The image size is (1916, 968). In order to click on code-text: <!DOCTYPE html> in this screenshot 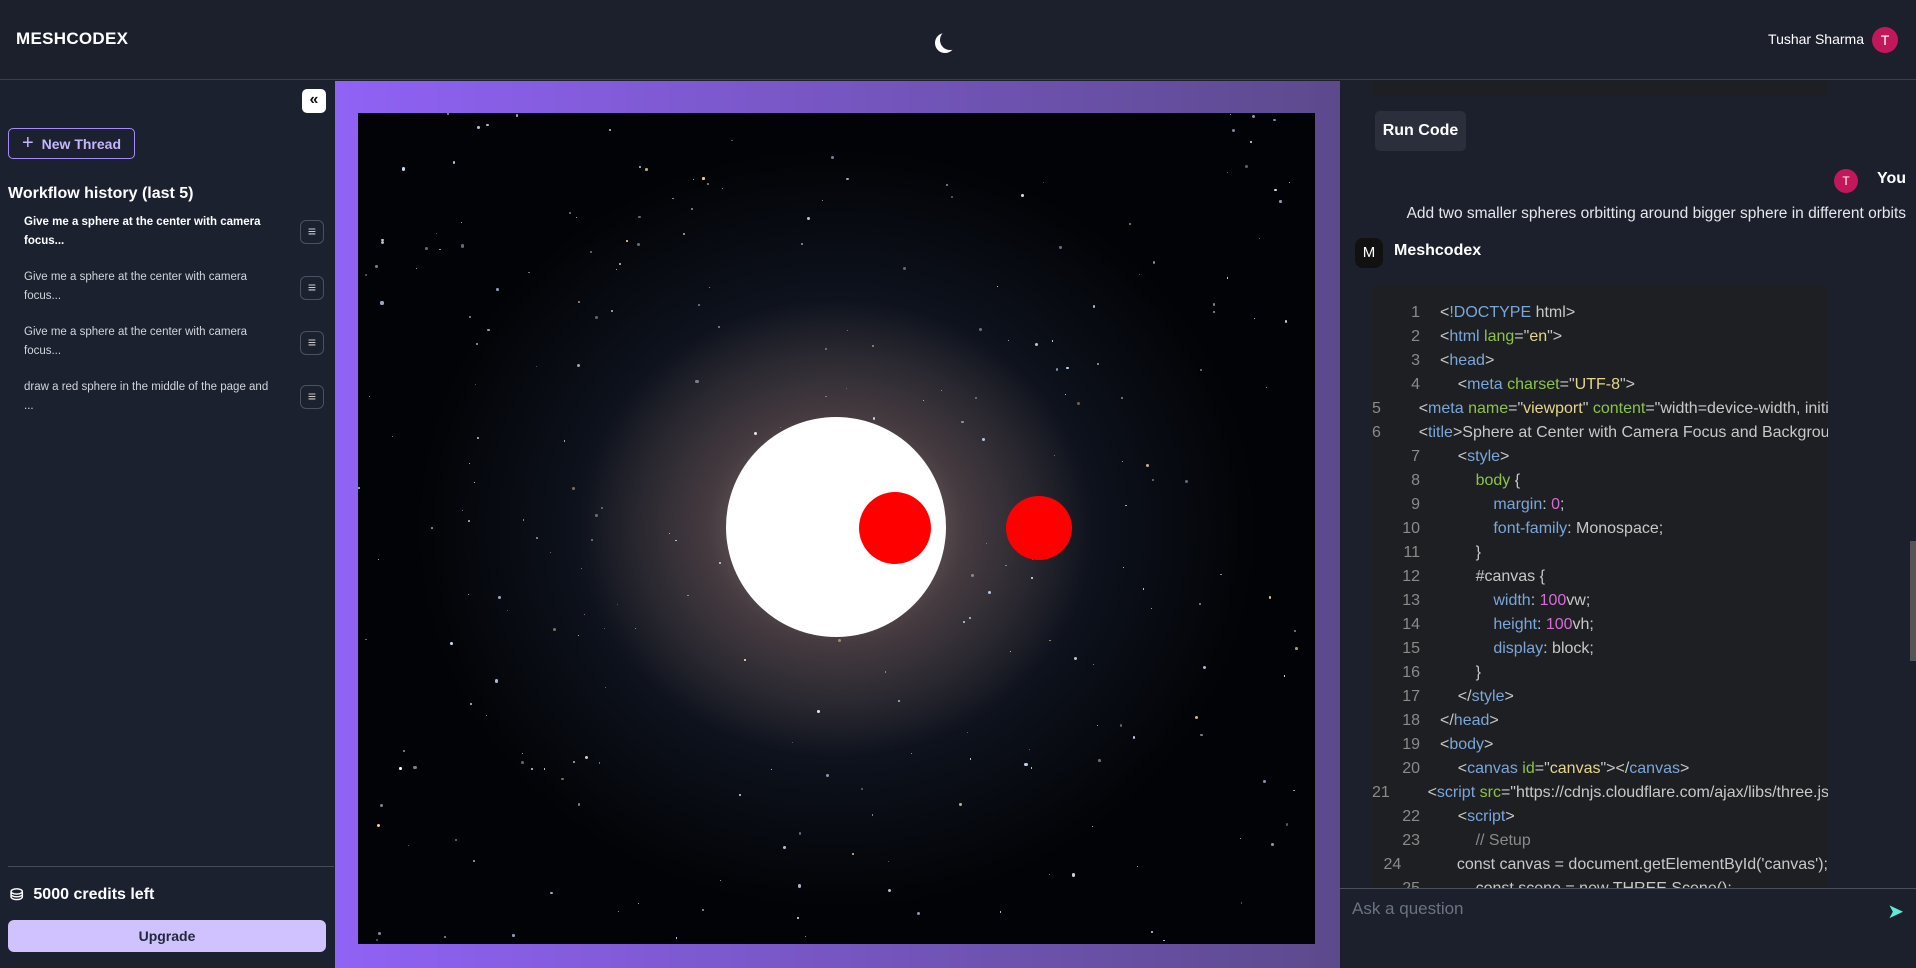, I will do `click(1508, 312)`.